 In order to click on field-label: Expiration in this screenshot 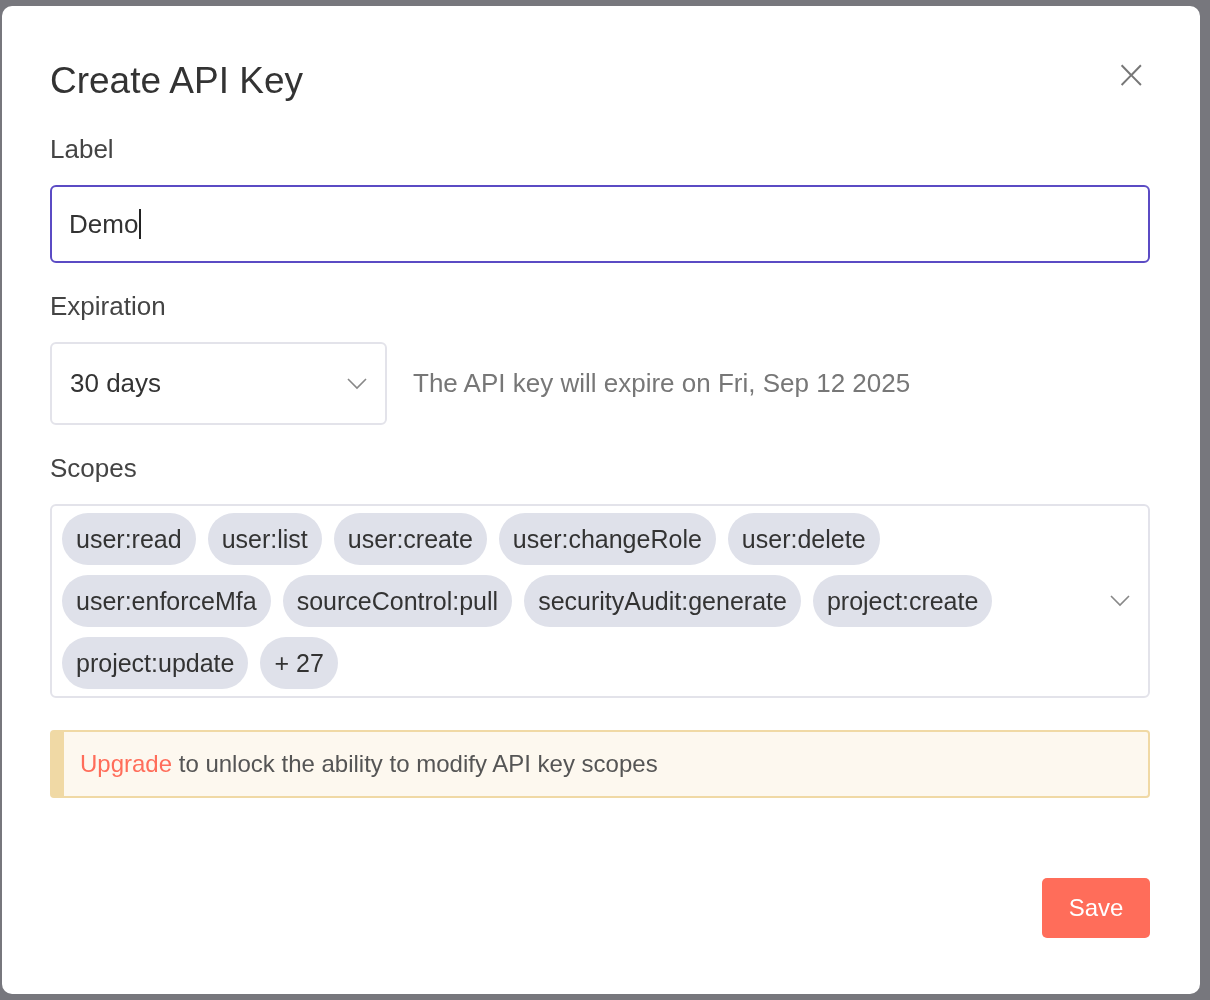, I will do `click(108, 306)`.